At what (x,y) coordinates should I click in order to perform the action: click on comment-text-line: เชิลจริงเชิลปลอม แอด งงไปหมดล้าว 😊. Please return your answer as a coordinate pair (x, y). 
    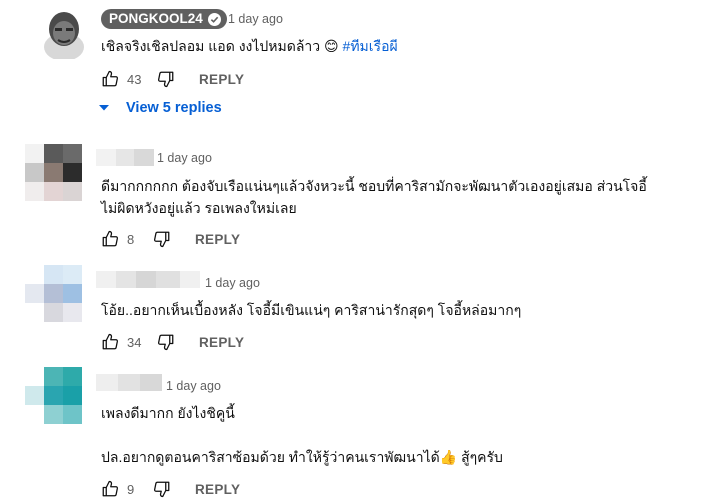
    Looking at the image, I should click on (222, 46).